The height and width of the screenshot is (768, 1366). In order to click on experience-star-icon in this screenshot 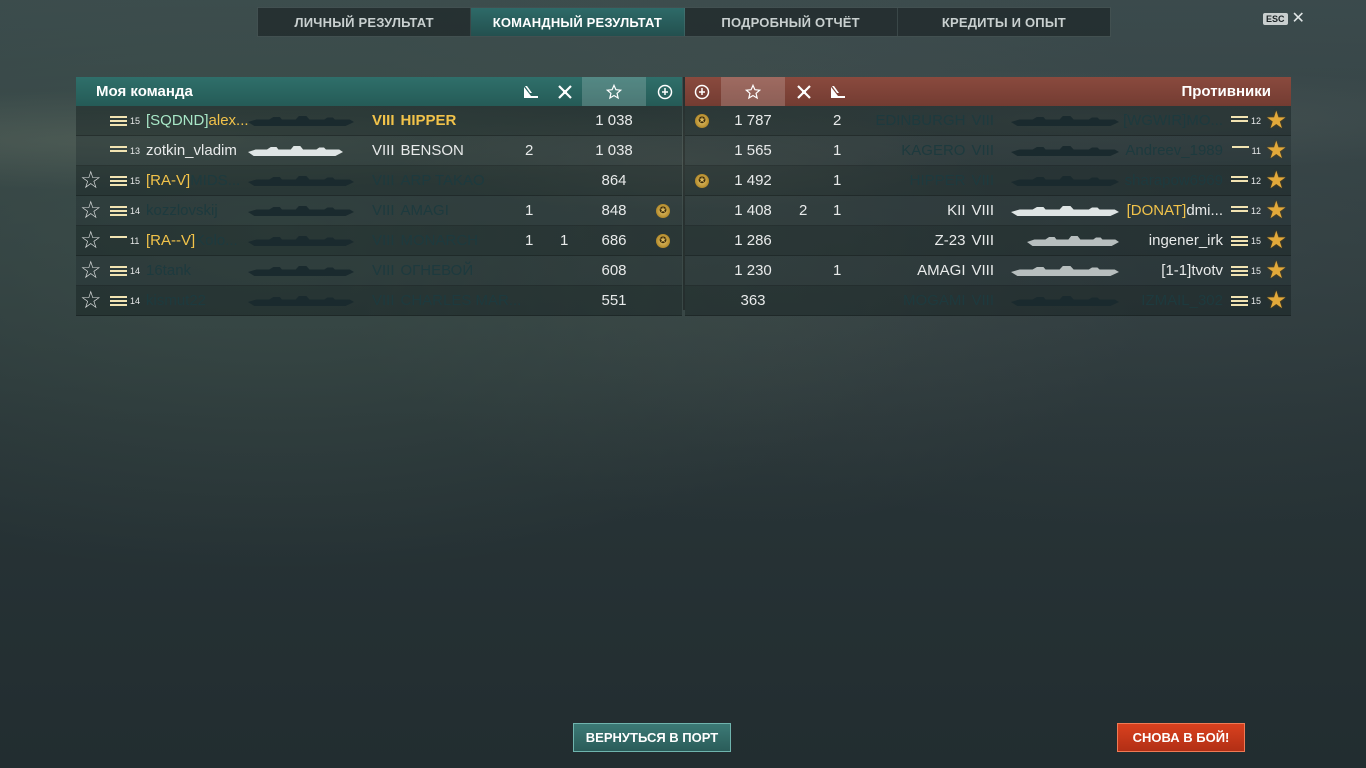, I will do `click(614, 91)`.